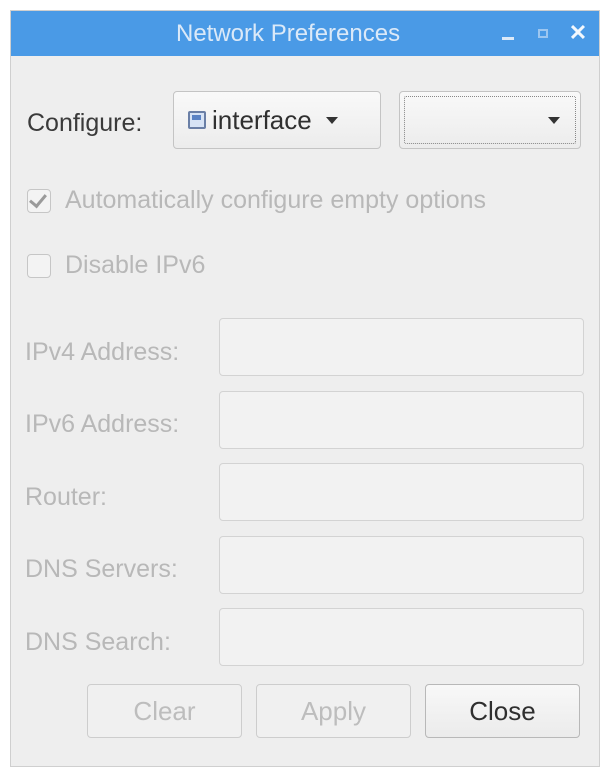  Describe the element at coordinates (401, 565) in the screenshot. I see `dns-servers-field` at that location.